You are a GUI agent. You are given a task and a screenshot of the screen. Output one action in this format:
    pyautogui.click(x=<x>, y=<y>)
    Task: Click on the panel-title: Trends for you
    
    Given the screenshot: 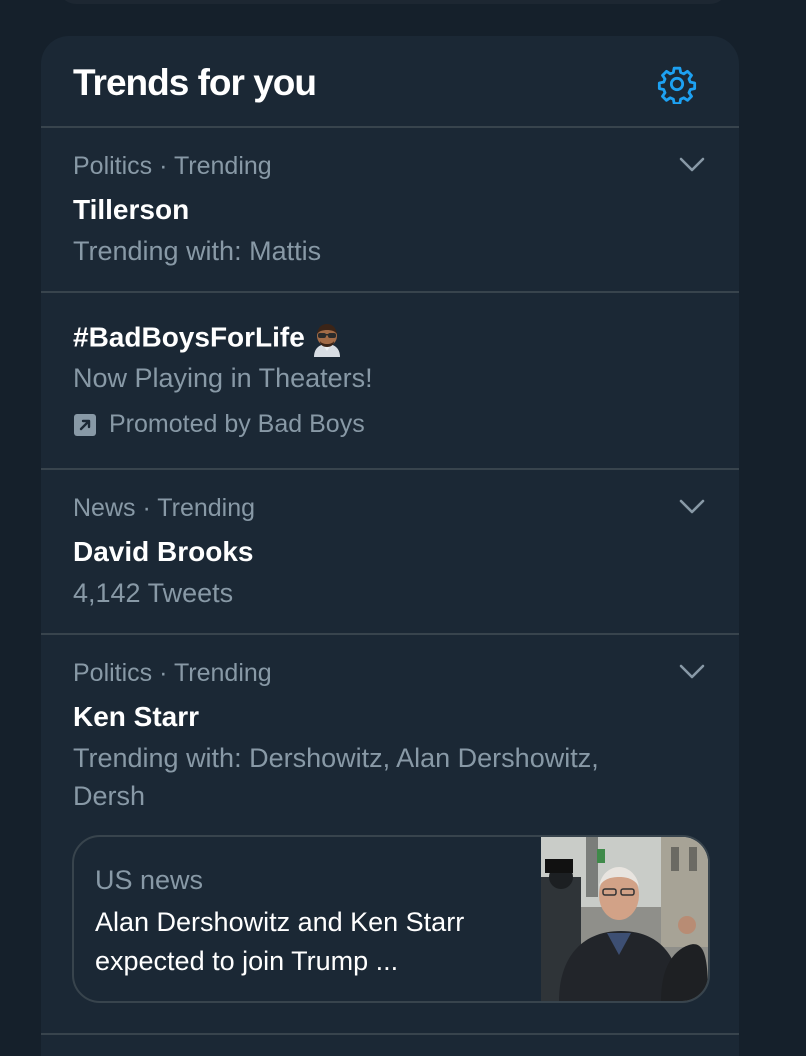 What is the action you would take?
    pyautogui.click(x=195, y=82)
    